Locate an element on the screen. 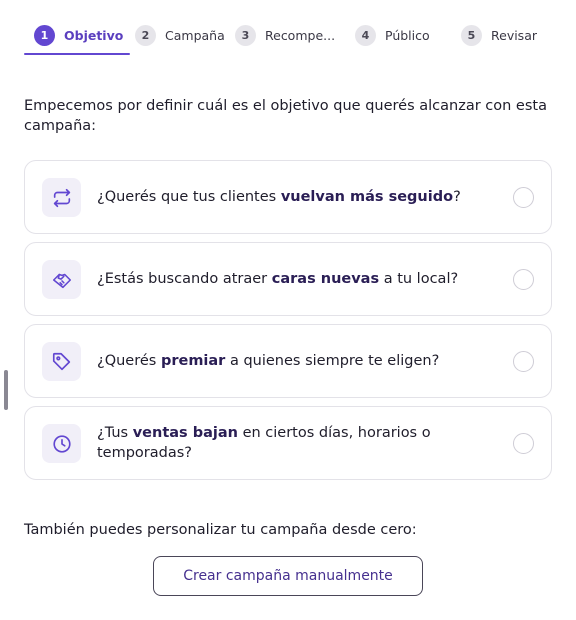  step-publico: 4 Público is located at coordinates (392, 35).